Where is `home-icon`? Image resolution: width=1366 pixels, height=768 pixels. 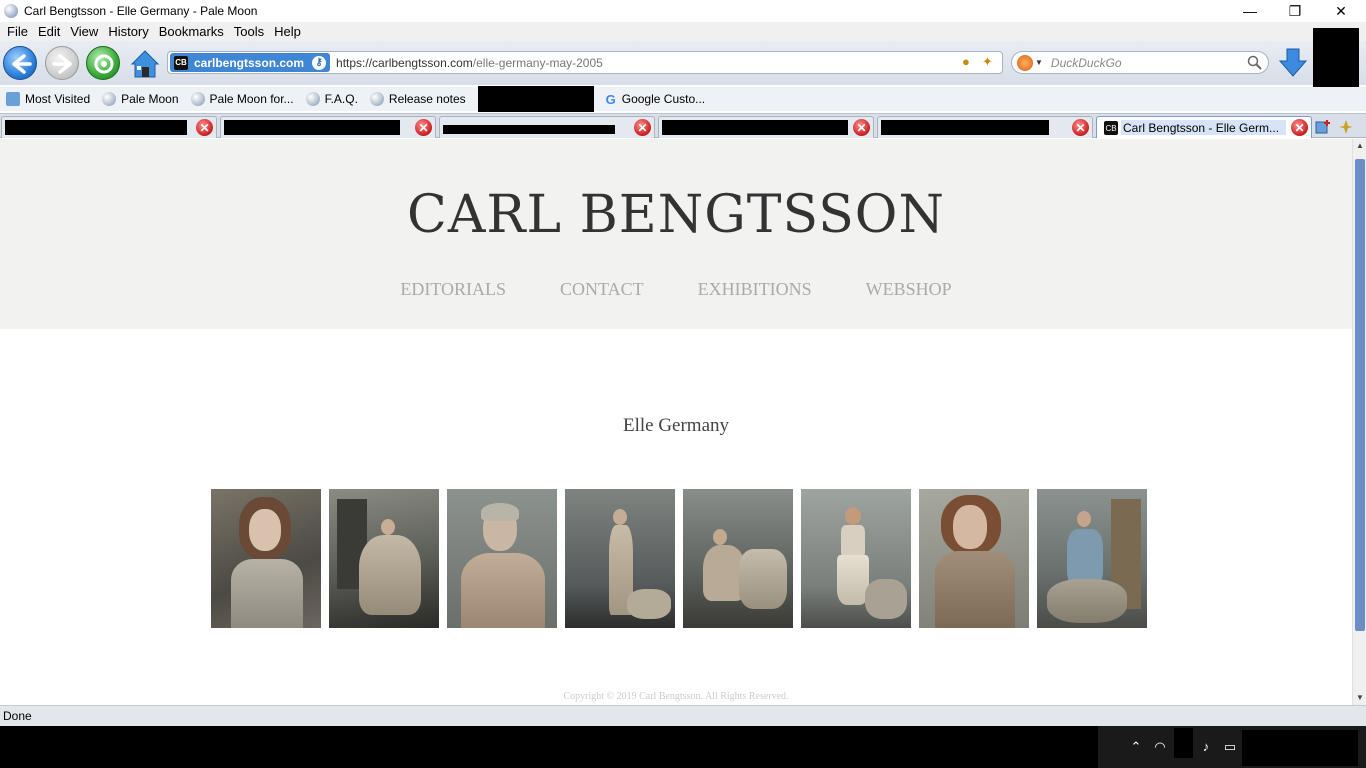 home-icon is located at coordinates (145, 64).